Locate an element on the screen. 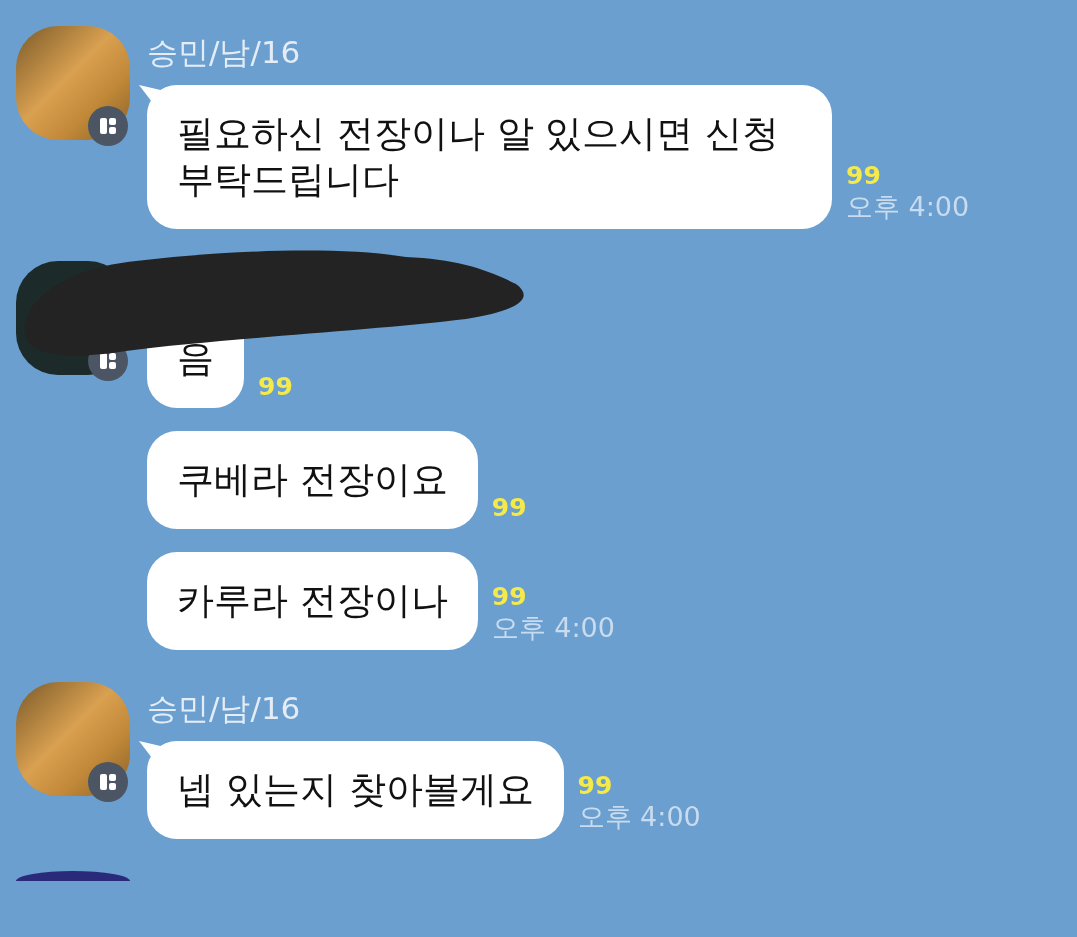 This screenshot has height=937, width=1077. message-bubble: 넵 있는지 찾아볼게요 is located at coordinates (355, 790).